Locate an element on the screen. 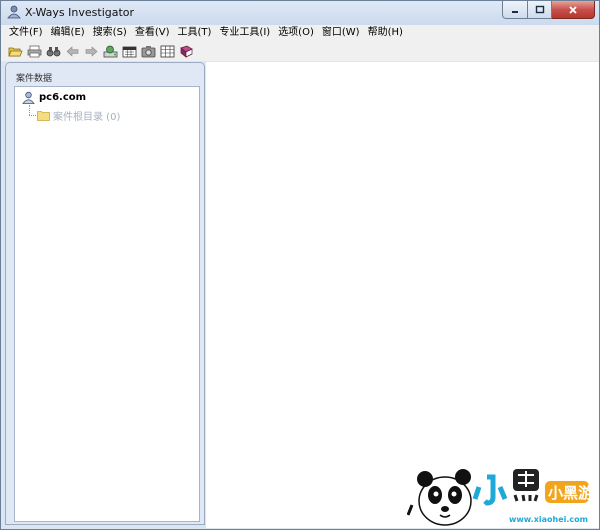 This screenshot has height=530, width=600. tree-child-label: 案件根目录 (0) is located at coordinates (87, 117).